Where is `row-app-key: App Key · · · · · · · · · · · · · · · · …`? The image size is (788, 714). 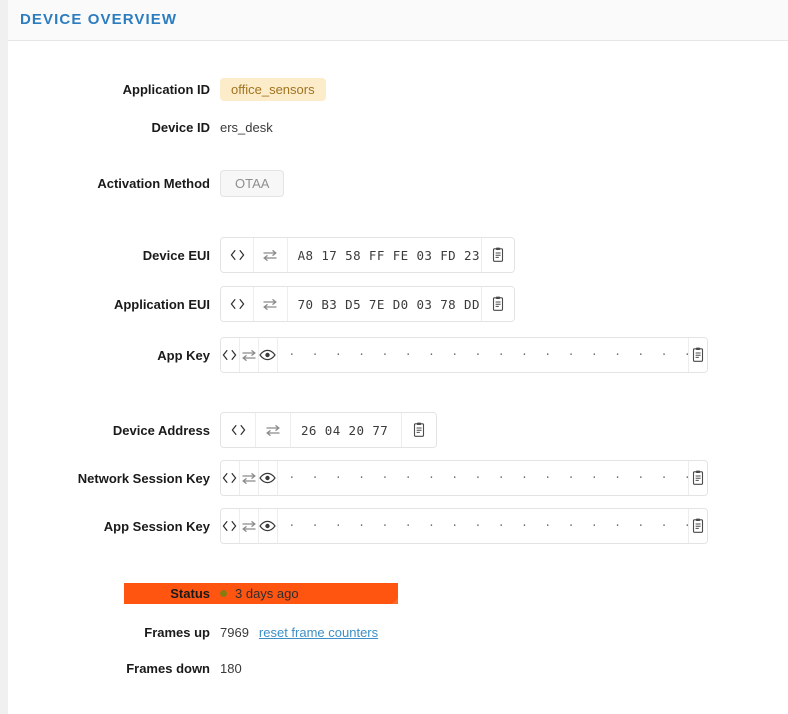
row-app-key: App Key · · · · · · · · · · · · · · · · … is located at coordinates (398, 355).